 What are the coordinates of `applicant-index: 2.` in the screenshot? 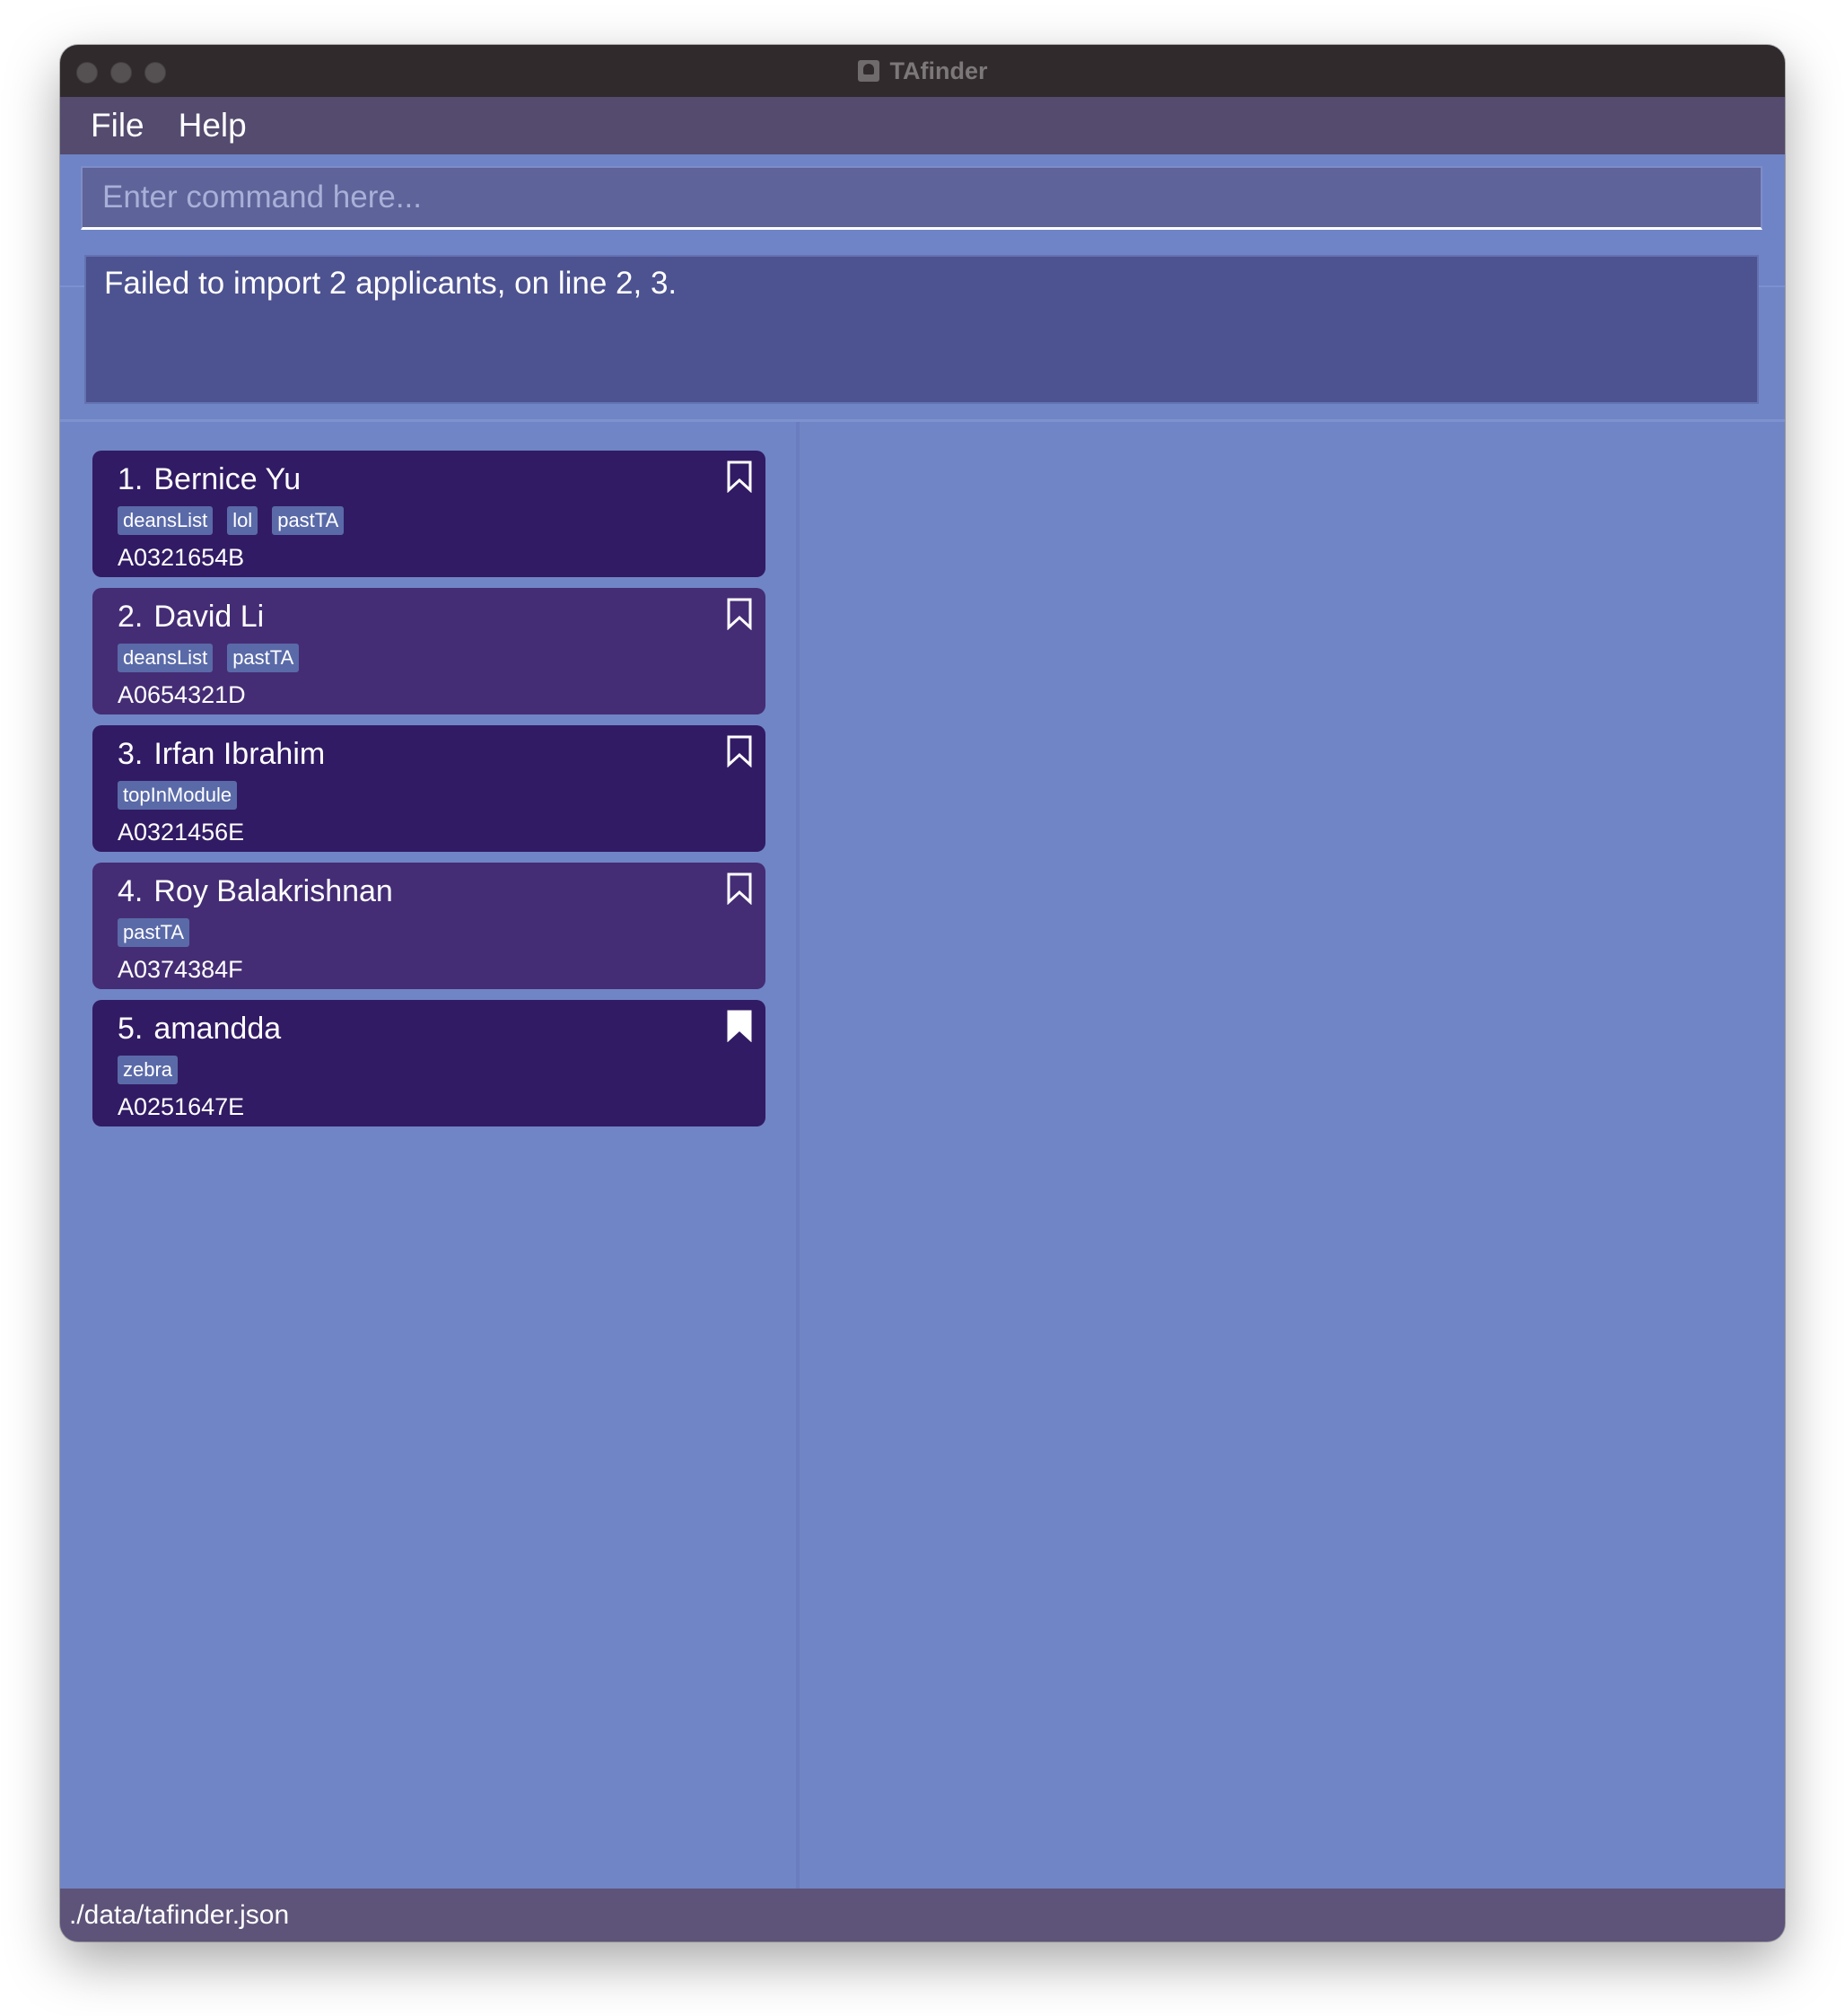 It's located at (131, 617).